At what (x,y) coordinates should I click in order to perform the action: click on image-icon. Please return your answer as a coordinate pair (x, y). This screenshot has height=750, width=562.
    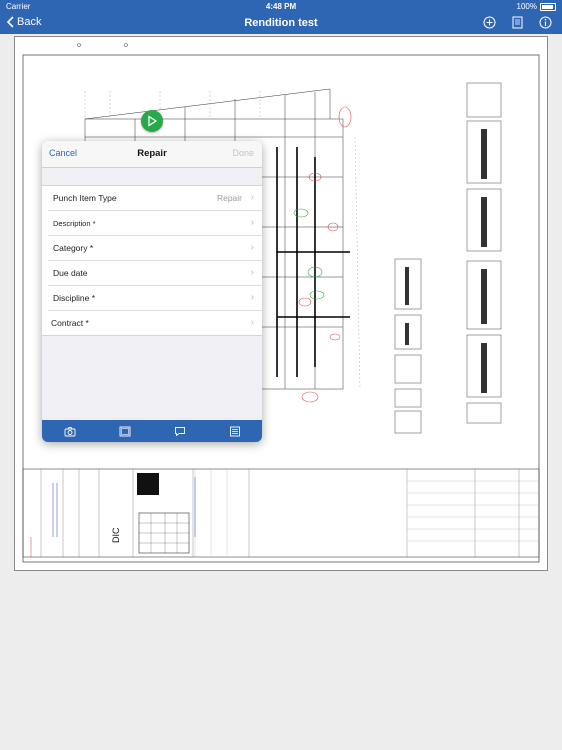
    Looking at the image, I should click on (124, 431).